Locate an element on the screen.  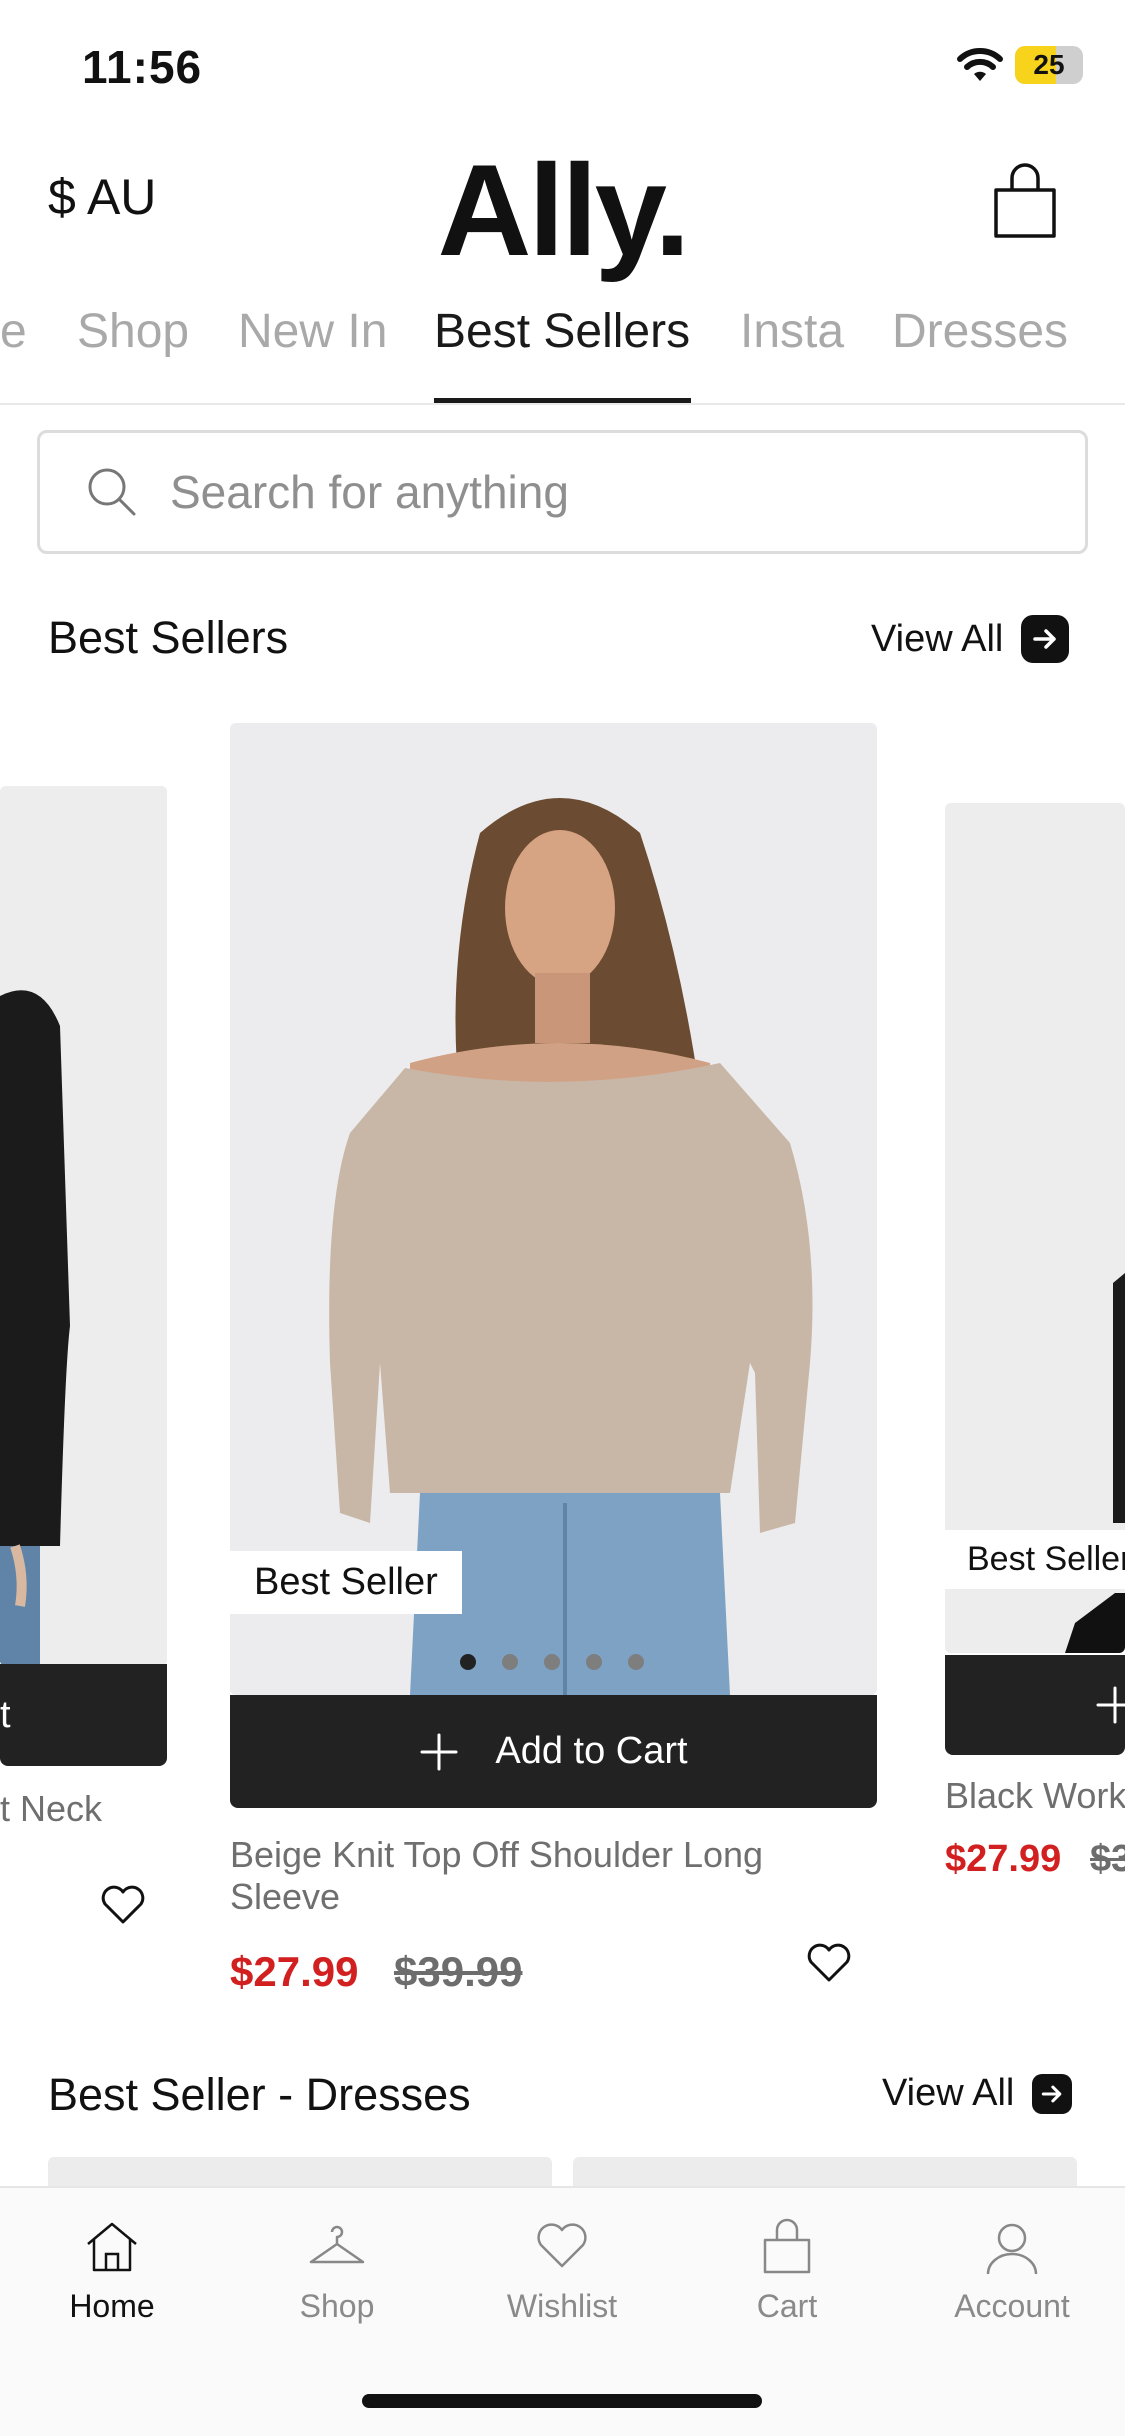
home-icon is located at coordinates (112, 2247).